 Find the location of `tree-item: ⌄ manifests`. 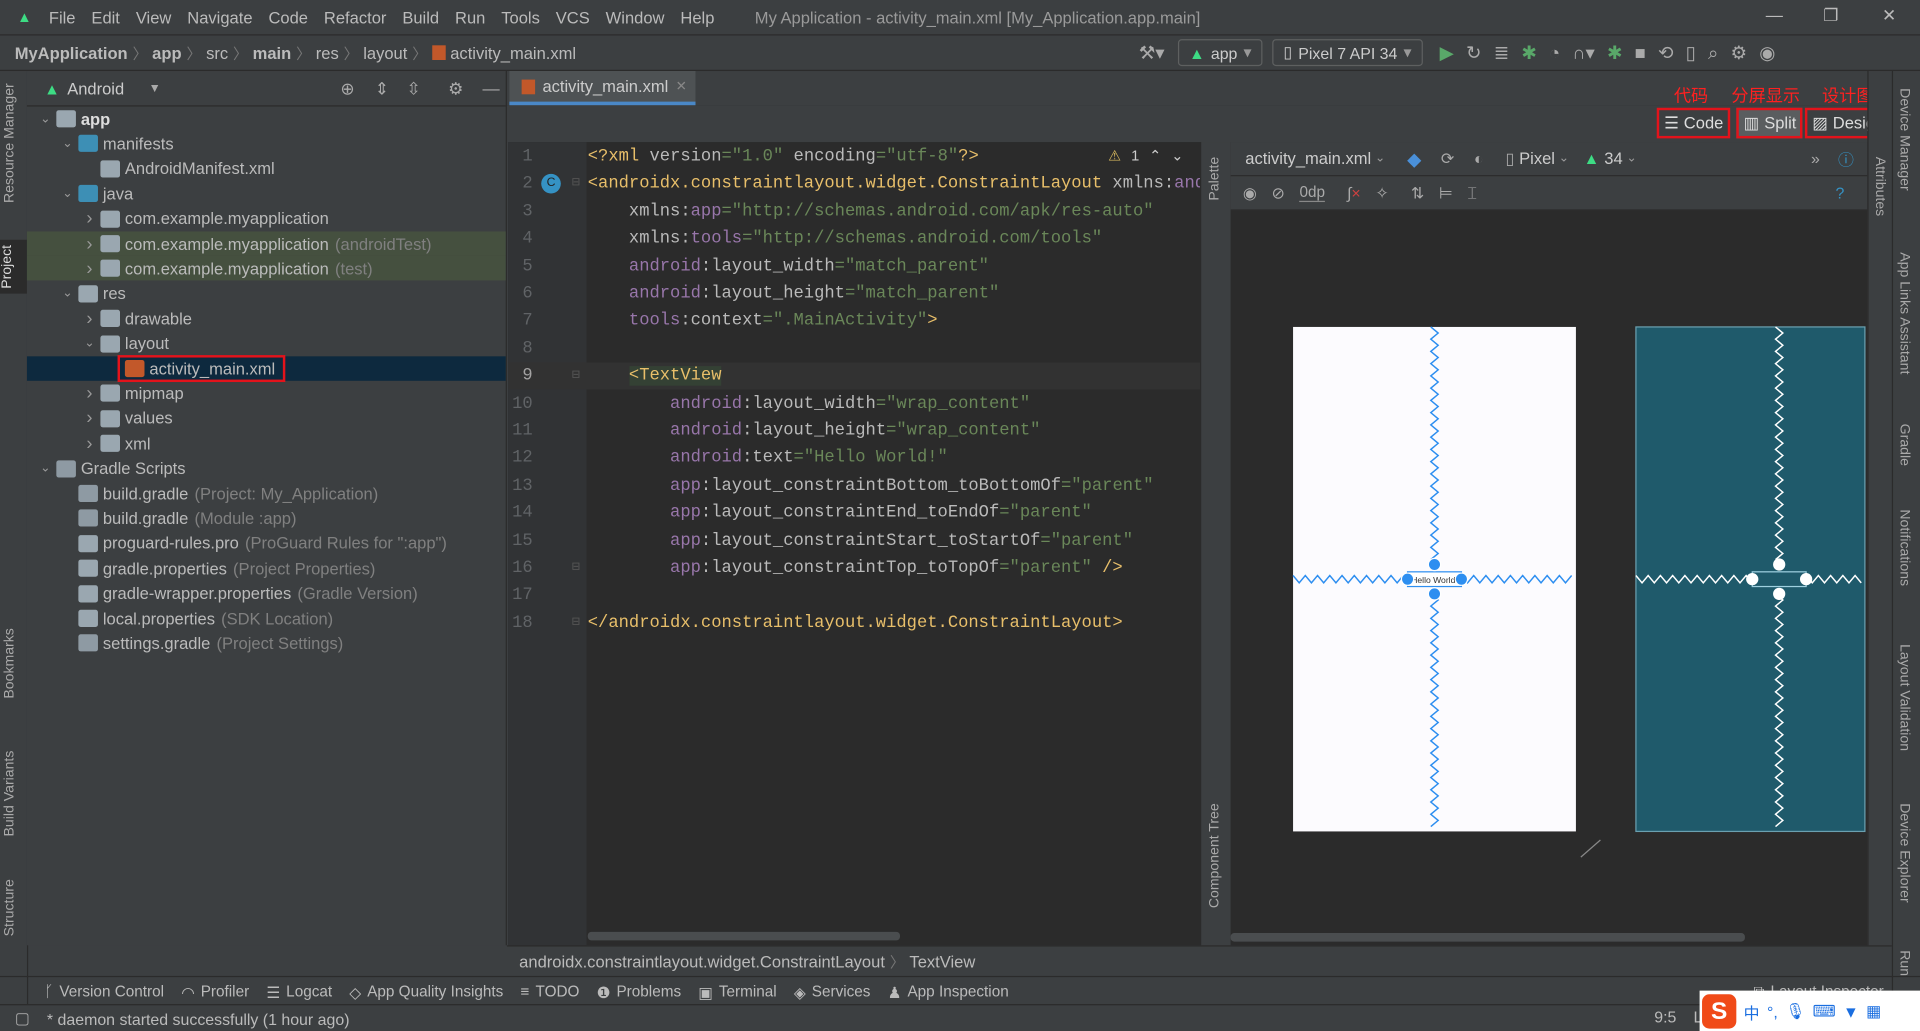

tree-item: ⌄ manifests is located at coordinates (266, 143).